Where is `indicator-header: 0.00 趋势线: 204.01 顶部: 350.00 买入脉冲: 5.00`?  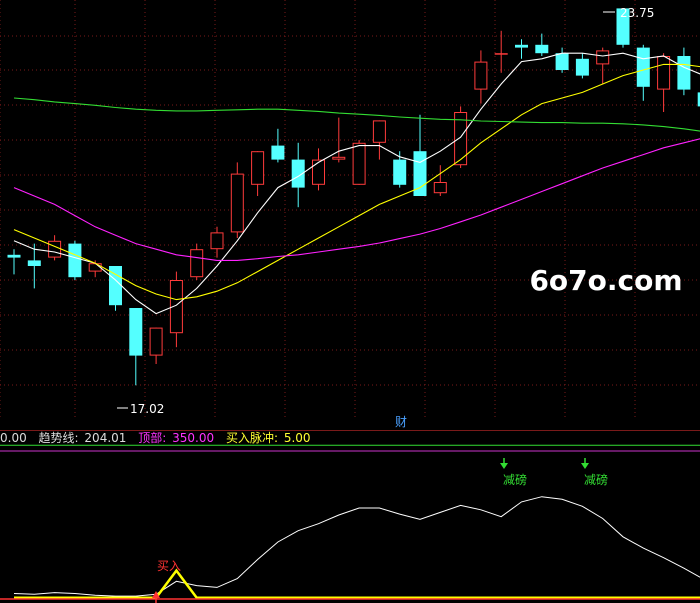
indicator-header: 0.00 趋势线: 204.01 顶部: 350.00 买入脉冲: 5.00 is located at coordinates (155, 437).